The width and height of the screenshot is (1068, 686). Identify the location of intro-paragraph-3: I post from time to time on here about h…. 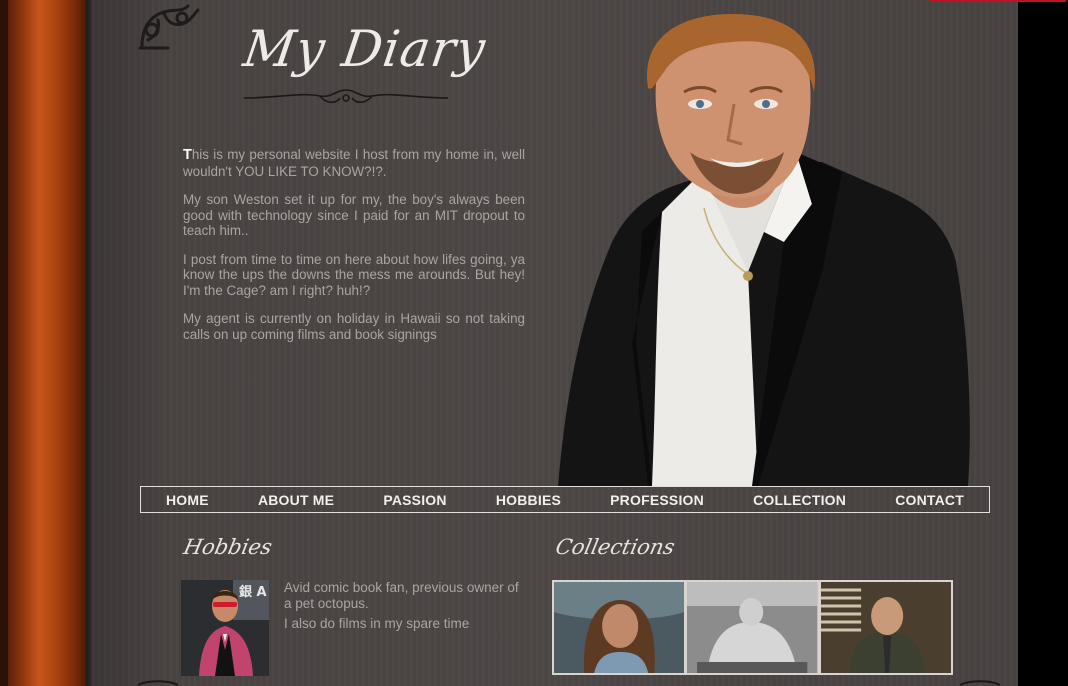
(354, 274).